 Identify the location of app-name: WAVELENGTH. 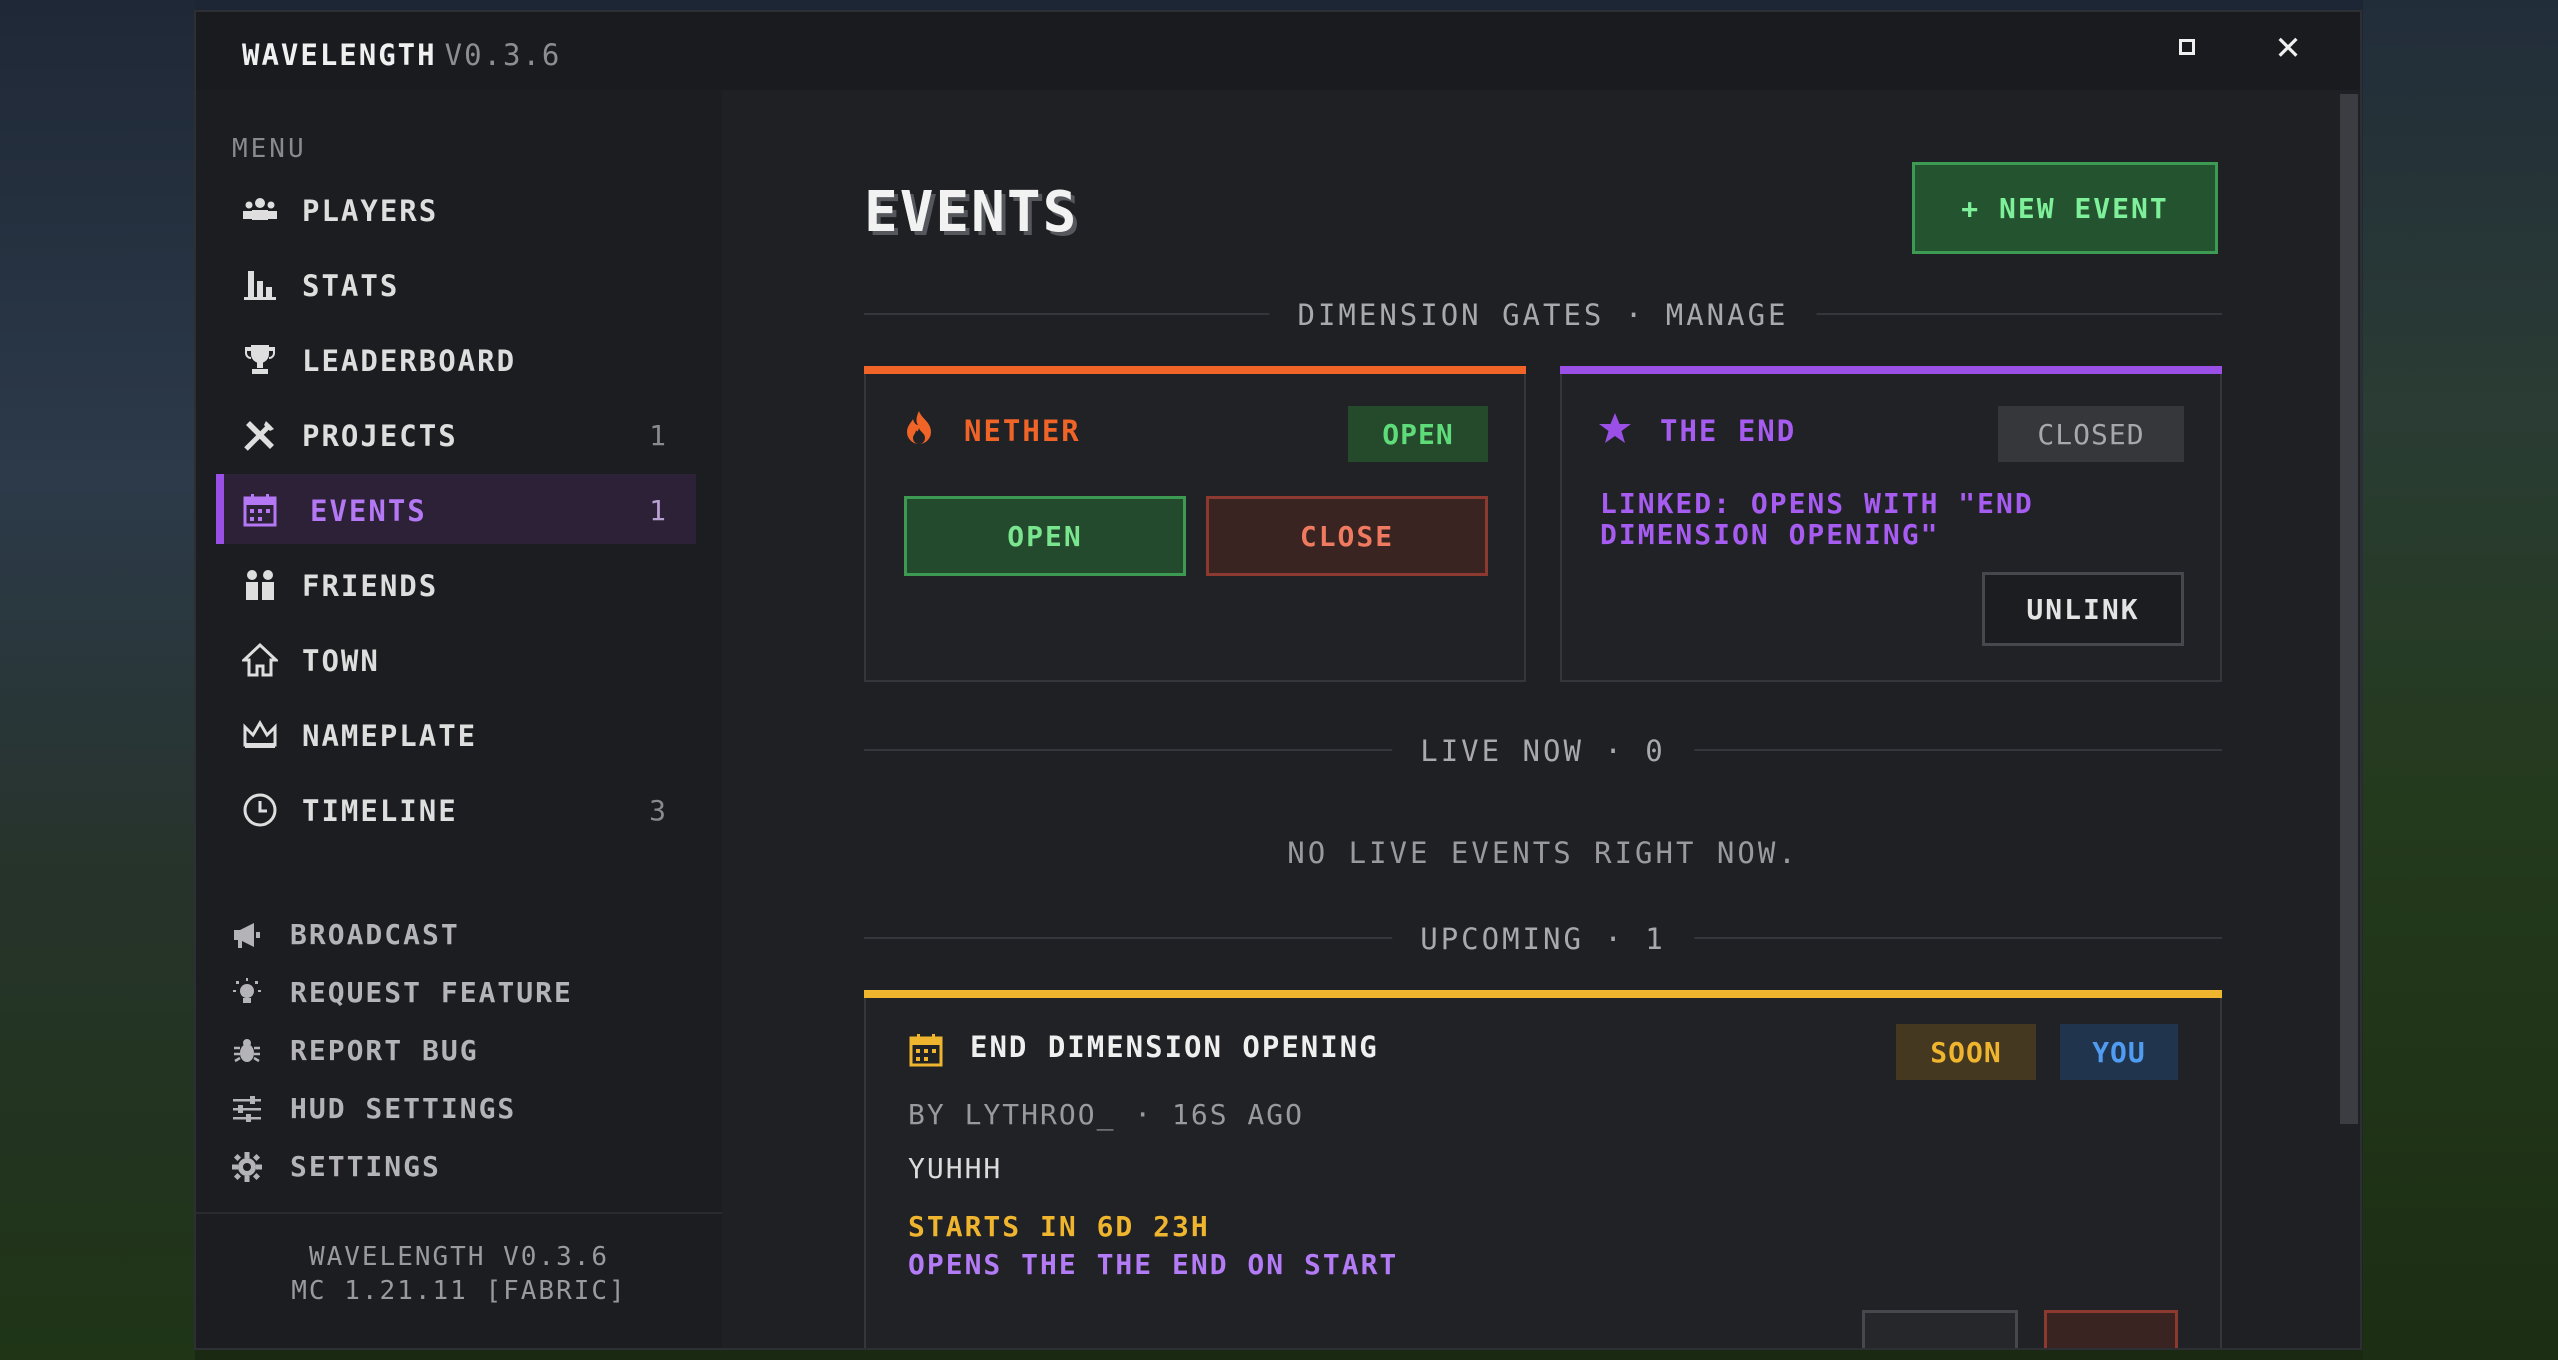
(339, 55).